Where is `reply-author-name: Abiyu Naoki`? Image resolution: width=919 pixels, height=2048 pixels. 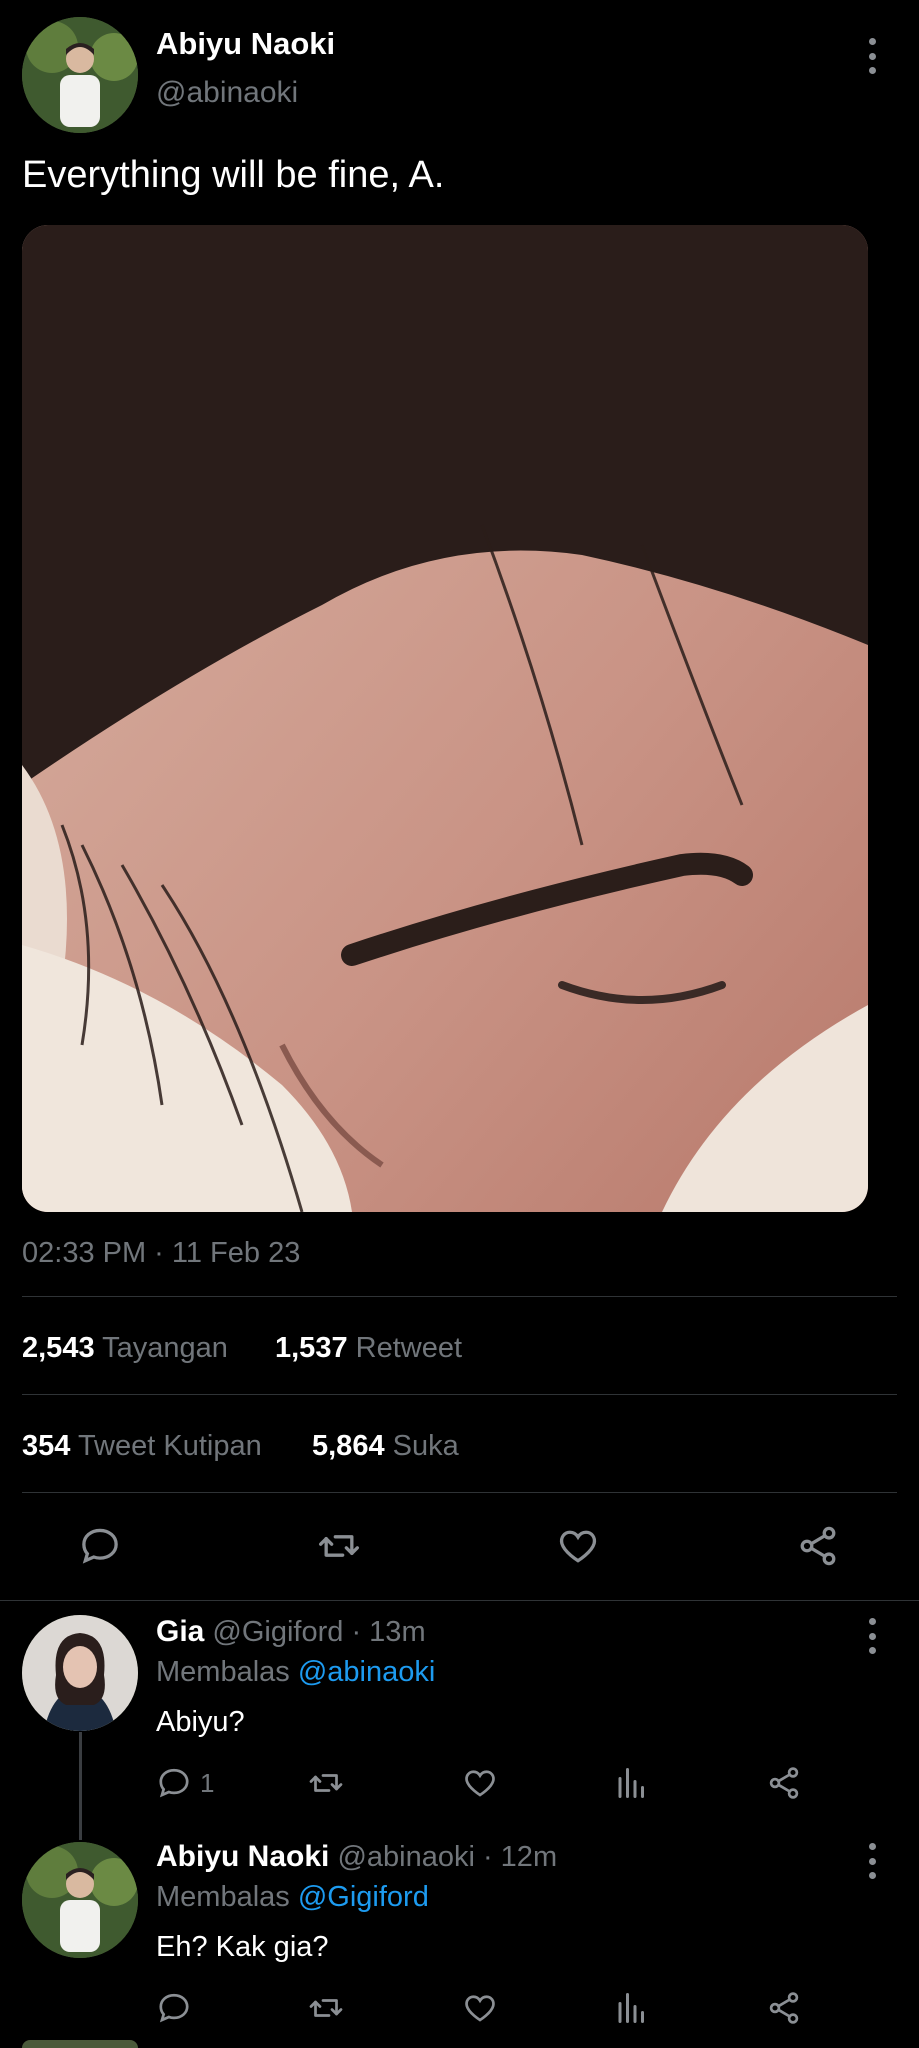 reply-author-name: Abiyu Naoki is located at coordinates (242, 1856).